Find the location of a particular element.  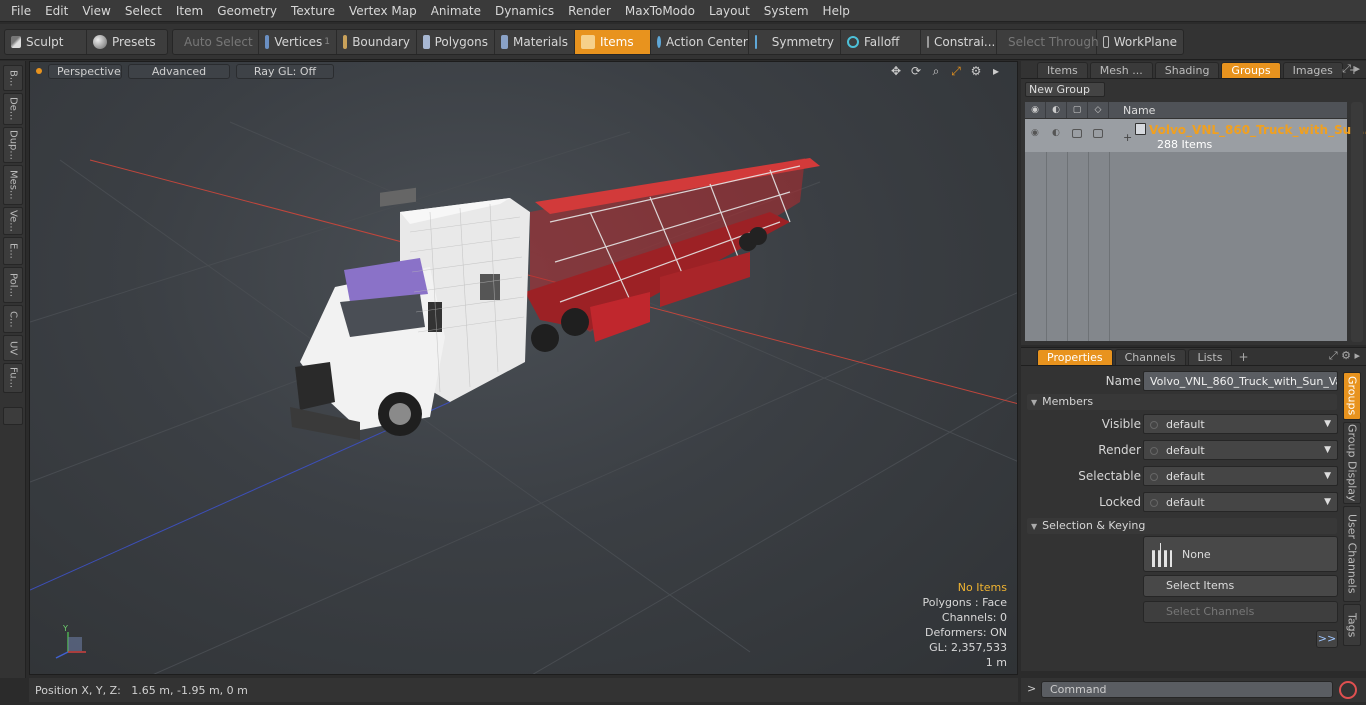

expand-panel-icon: ⤢ ▸ is located at coordinates (1351, 69).